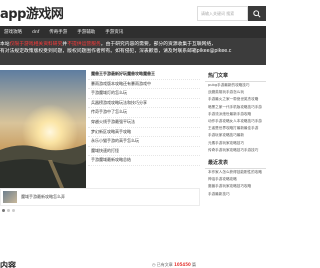  Describe the element at coordinates (144, 75) in the screenshot. I see `news-item: 魔兽王手游最新好玩魔兽攻略魔兽王` at that location.